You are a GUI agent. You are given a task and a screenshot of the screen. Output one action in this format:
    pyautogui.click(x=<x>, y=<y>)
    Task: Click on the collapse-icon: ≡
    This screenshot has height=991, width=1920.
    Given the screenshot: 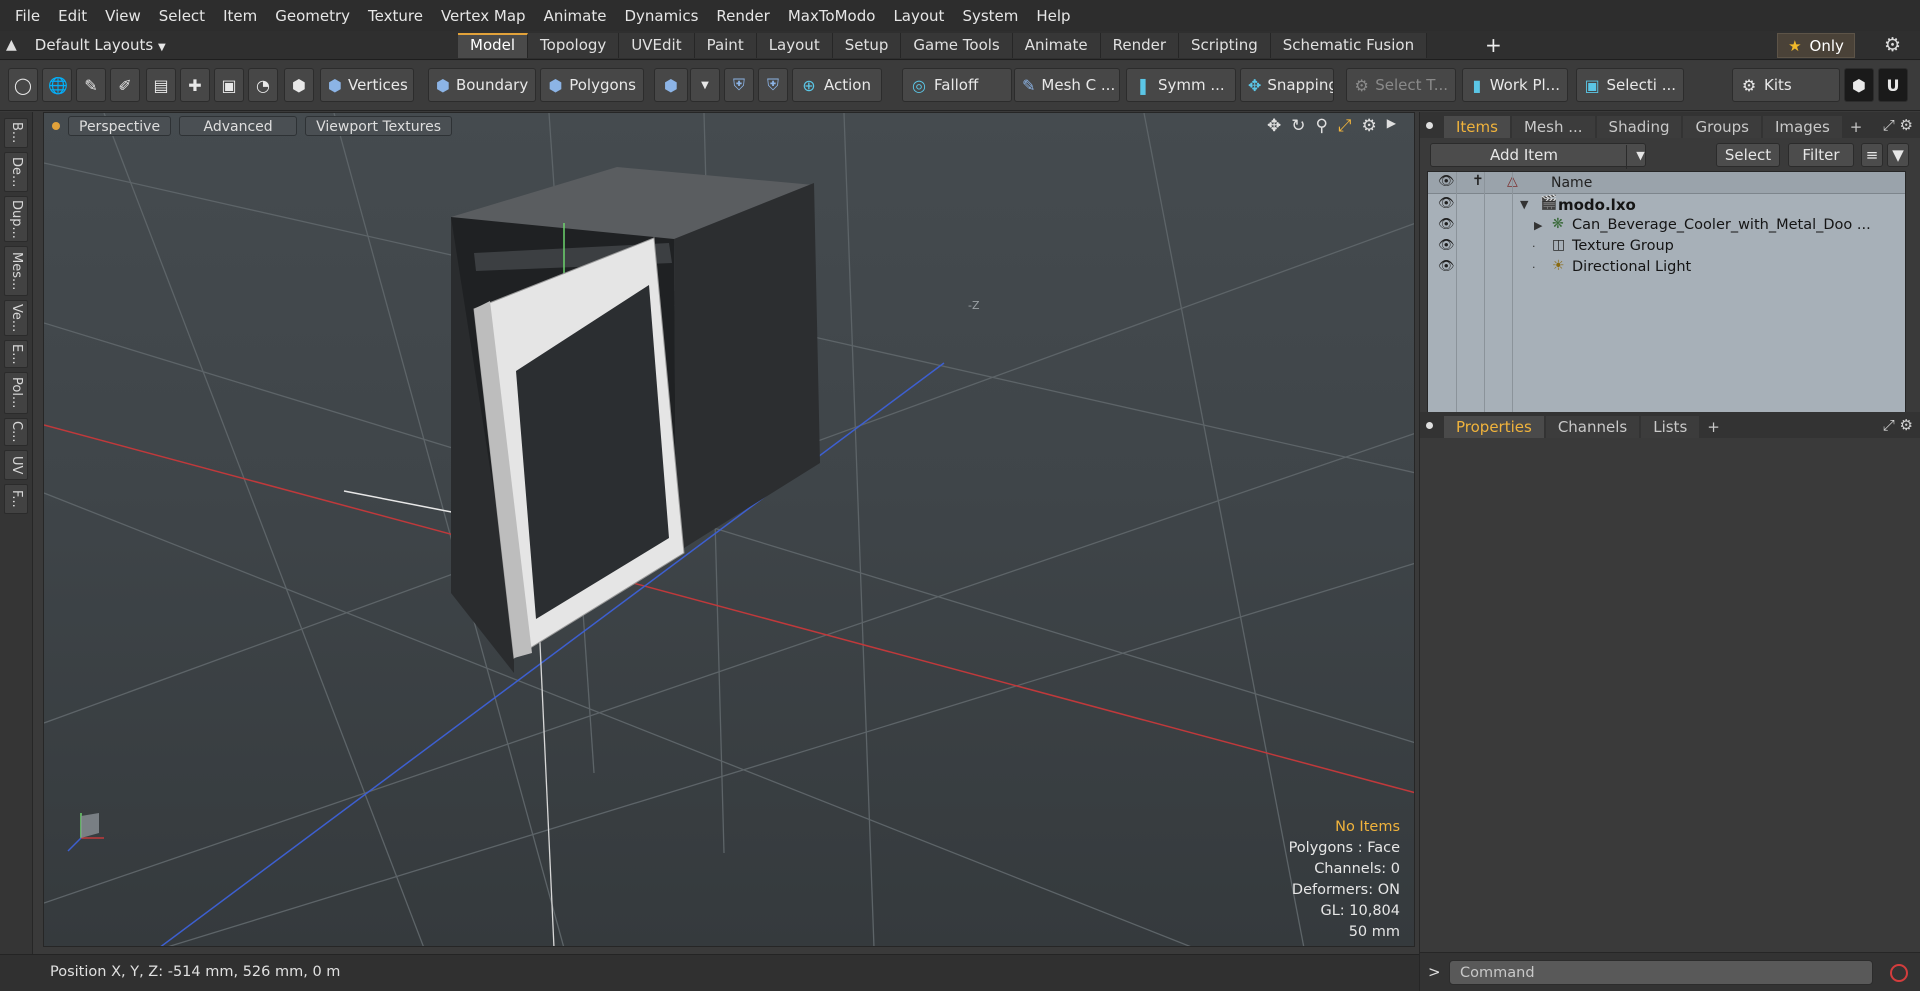 What is the action you would take?
    pyautogui.click(x=1872, y=155)
    